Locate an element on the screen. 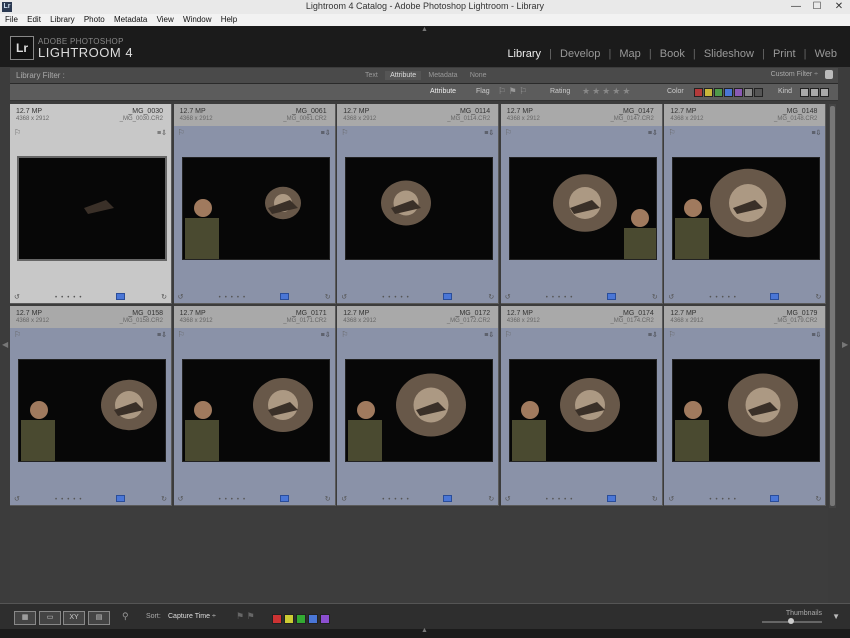 The image size is (850, 638). toolbar-label-yellow is located at coordinates (289, 619).